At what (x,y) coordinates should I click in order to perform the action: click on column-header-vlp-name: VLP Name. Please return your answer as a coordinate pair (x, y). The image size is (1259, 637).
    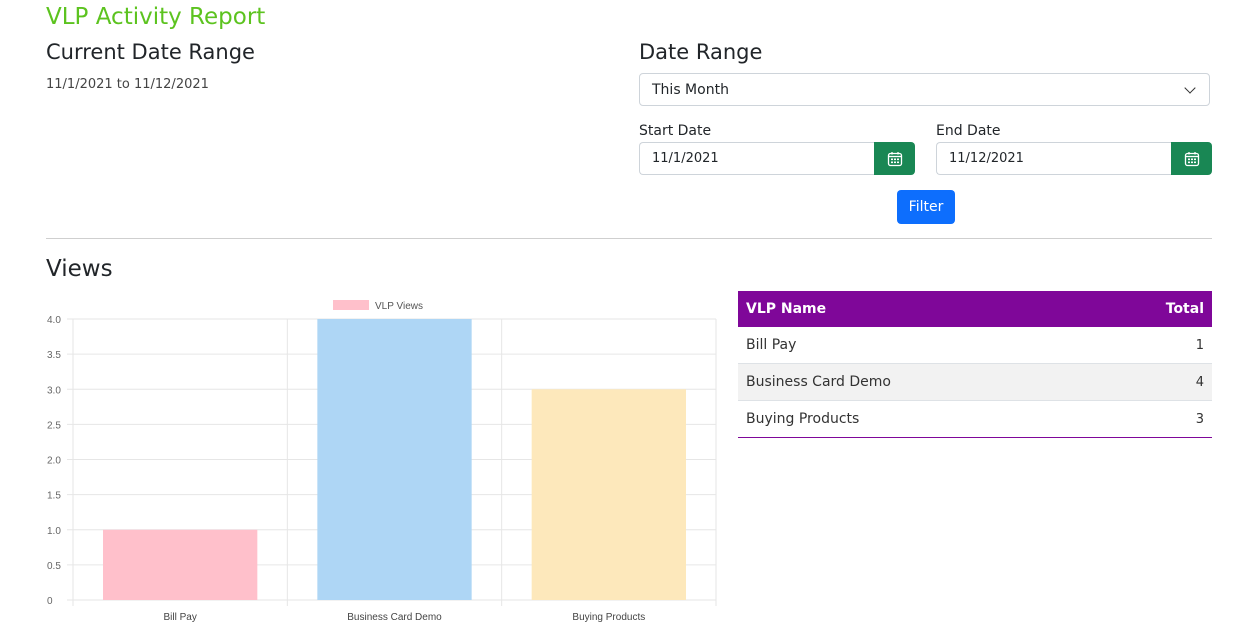
    Looking at the image, I should click on (915, 309).